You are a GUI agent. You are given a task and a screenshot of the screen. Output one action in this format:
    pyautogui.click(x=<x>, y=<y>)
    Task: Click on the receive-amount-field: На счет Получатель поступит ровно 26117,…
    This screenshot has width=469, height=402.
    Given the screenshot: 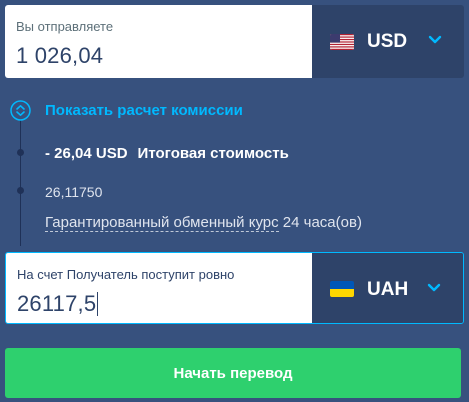 What is the action you would take?
    pyautogui.click(x=159, y=288)
    